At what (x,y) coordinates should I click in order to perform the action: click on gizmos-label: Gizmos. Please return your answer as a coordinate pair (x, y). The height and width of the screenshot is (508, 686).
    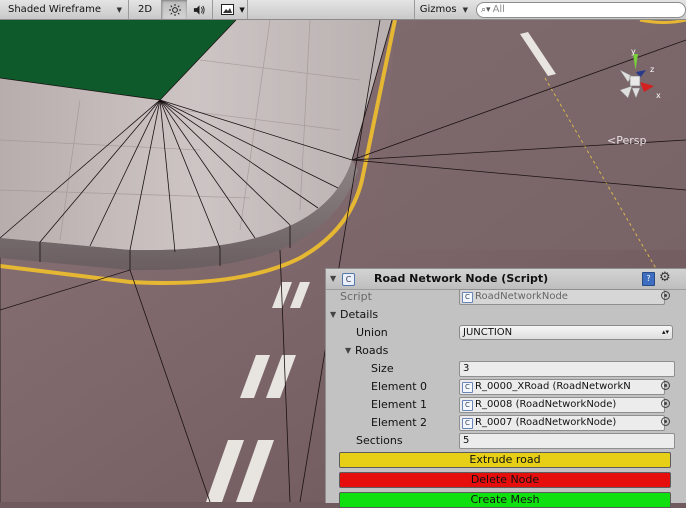
    Looking at the image, I should click on (438, 9).